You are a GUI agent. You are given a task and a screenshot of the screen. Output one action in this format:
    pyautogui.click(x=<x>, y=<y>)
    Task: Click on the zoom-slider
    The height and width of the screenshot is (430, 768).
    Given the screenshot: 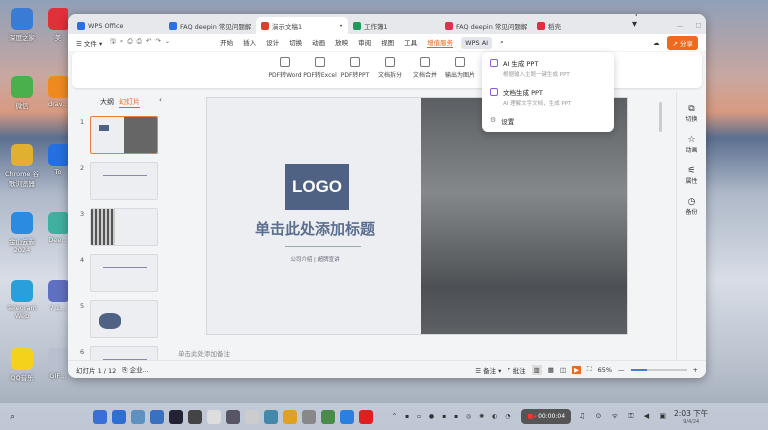 What is the action you would take?
    pyautogui.click(x=658, y=369)
    